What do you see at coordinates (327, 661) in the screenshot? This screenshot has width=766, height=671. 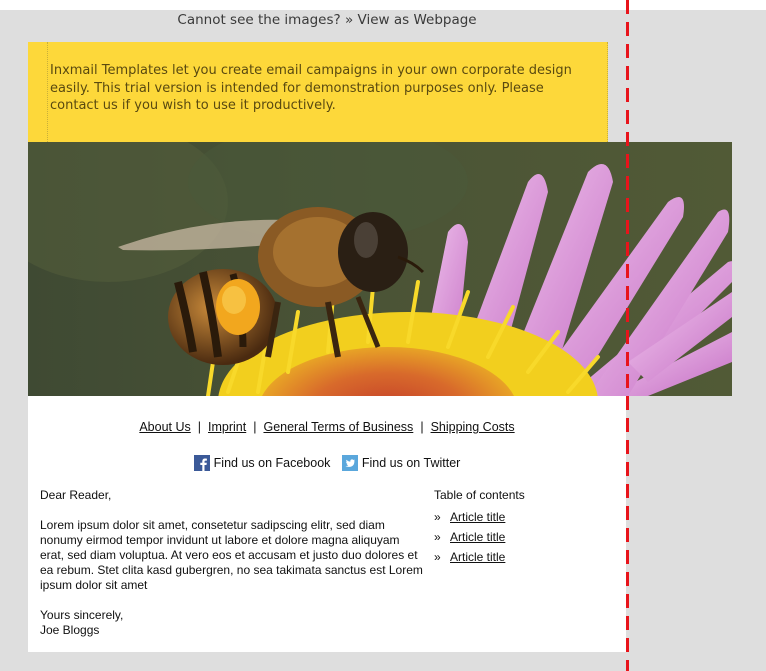 I see `footer-strip` at bounding box center [327, 661].